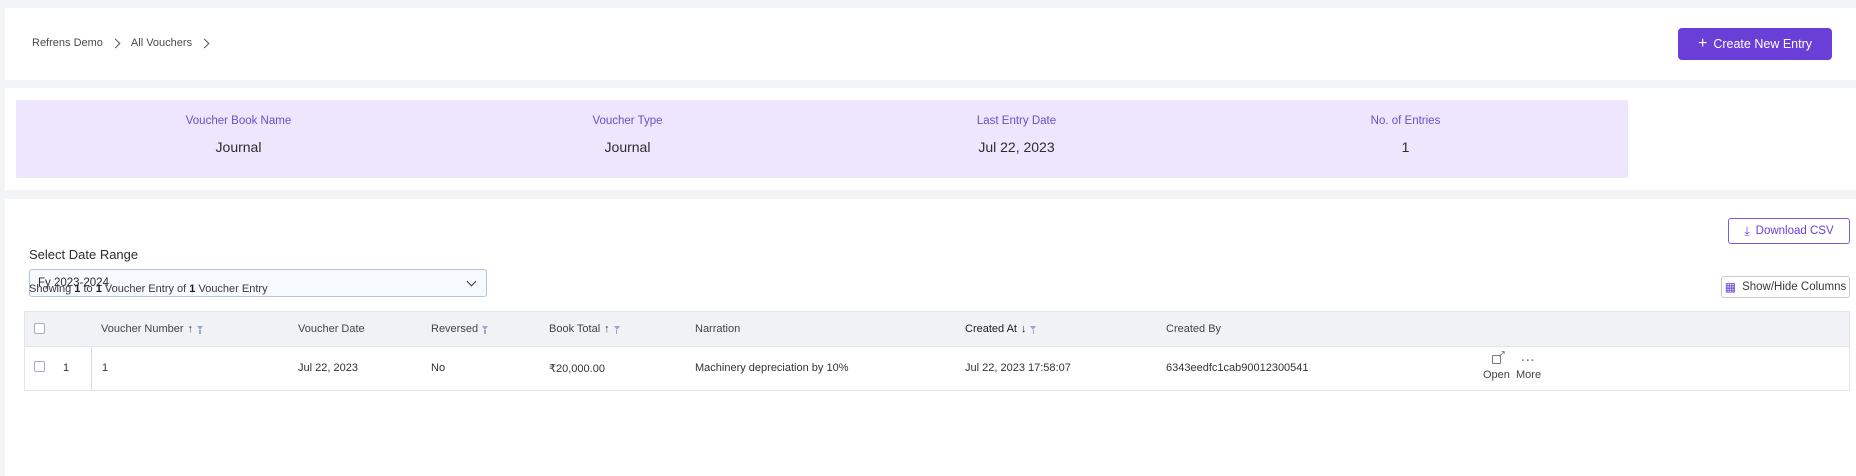  What do you see at coordinates (627, 121) in the screenshot?
I see `stat-label: Voucher Type` at bounding box center [627, 121].